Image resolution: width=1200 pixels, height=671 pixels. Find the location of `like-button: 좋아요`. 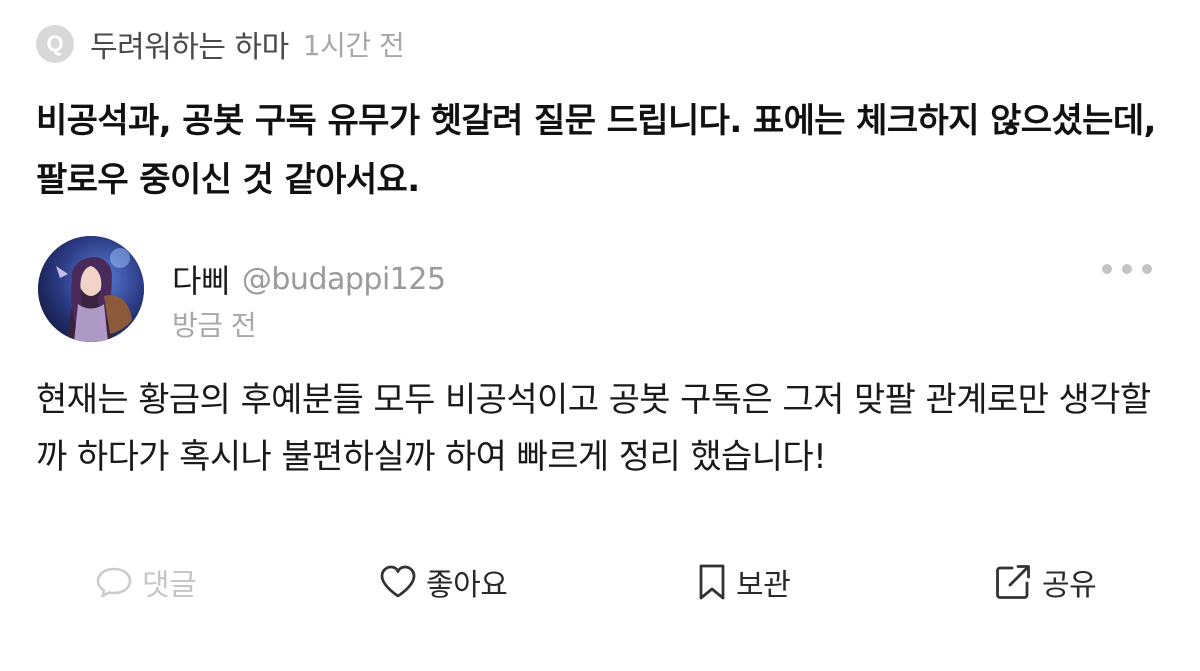

like-button: 좋아요 is located at coordinates (443, 582).